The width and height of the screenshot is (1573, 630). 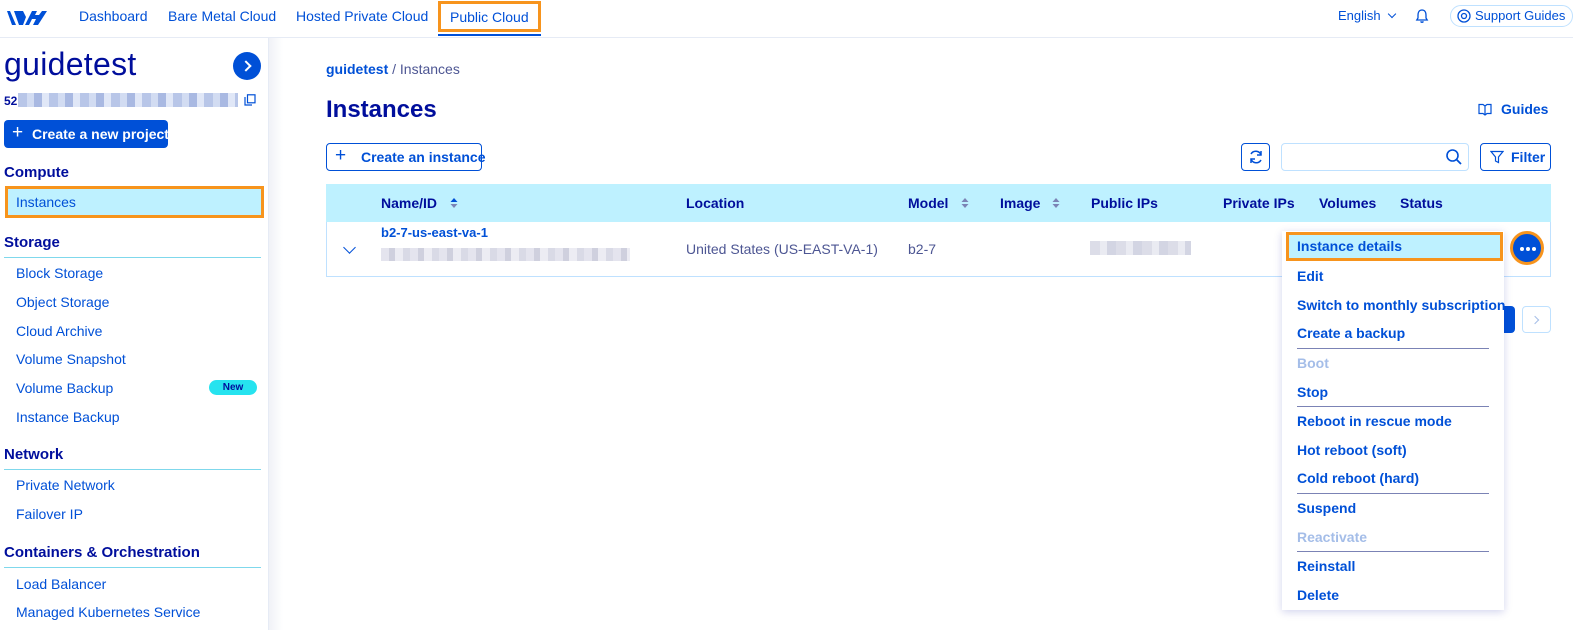 What do you see at coordinates (86, 133) in the screenshot?
I see `create-project-button: Create a new project` at bounding box center [86, 133].